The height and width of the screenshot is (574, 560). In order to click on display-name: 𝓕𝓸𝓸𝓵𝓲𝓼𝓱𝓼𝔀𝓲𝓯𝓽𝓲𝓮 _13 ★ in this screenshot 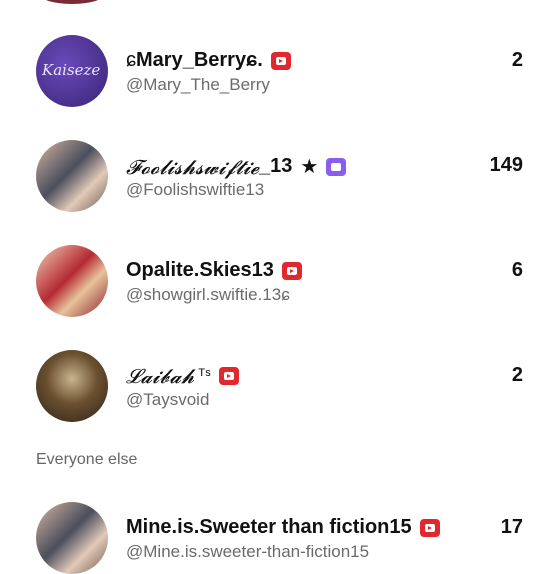, I will do `click(236, 166)`.